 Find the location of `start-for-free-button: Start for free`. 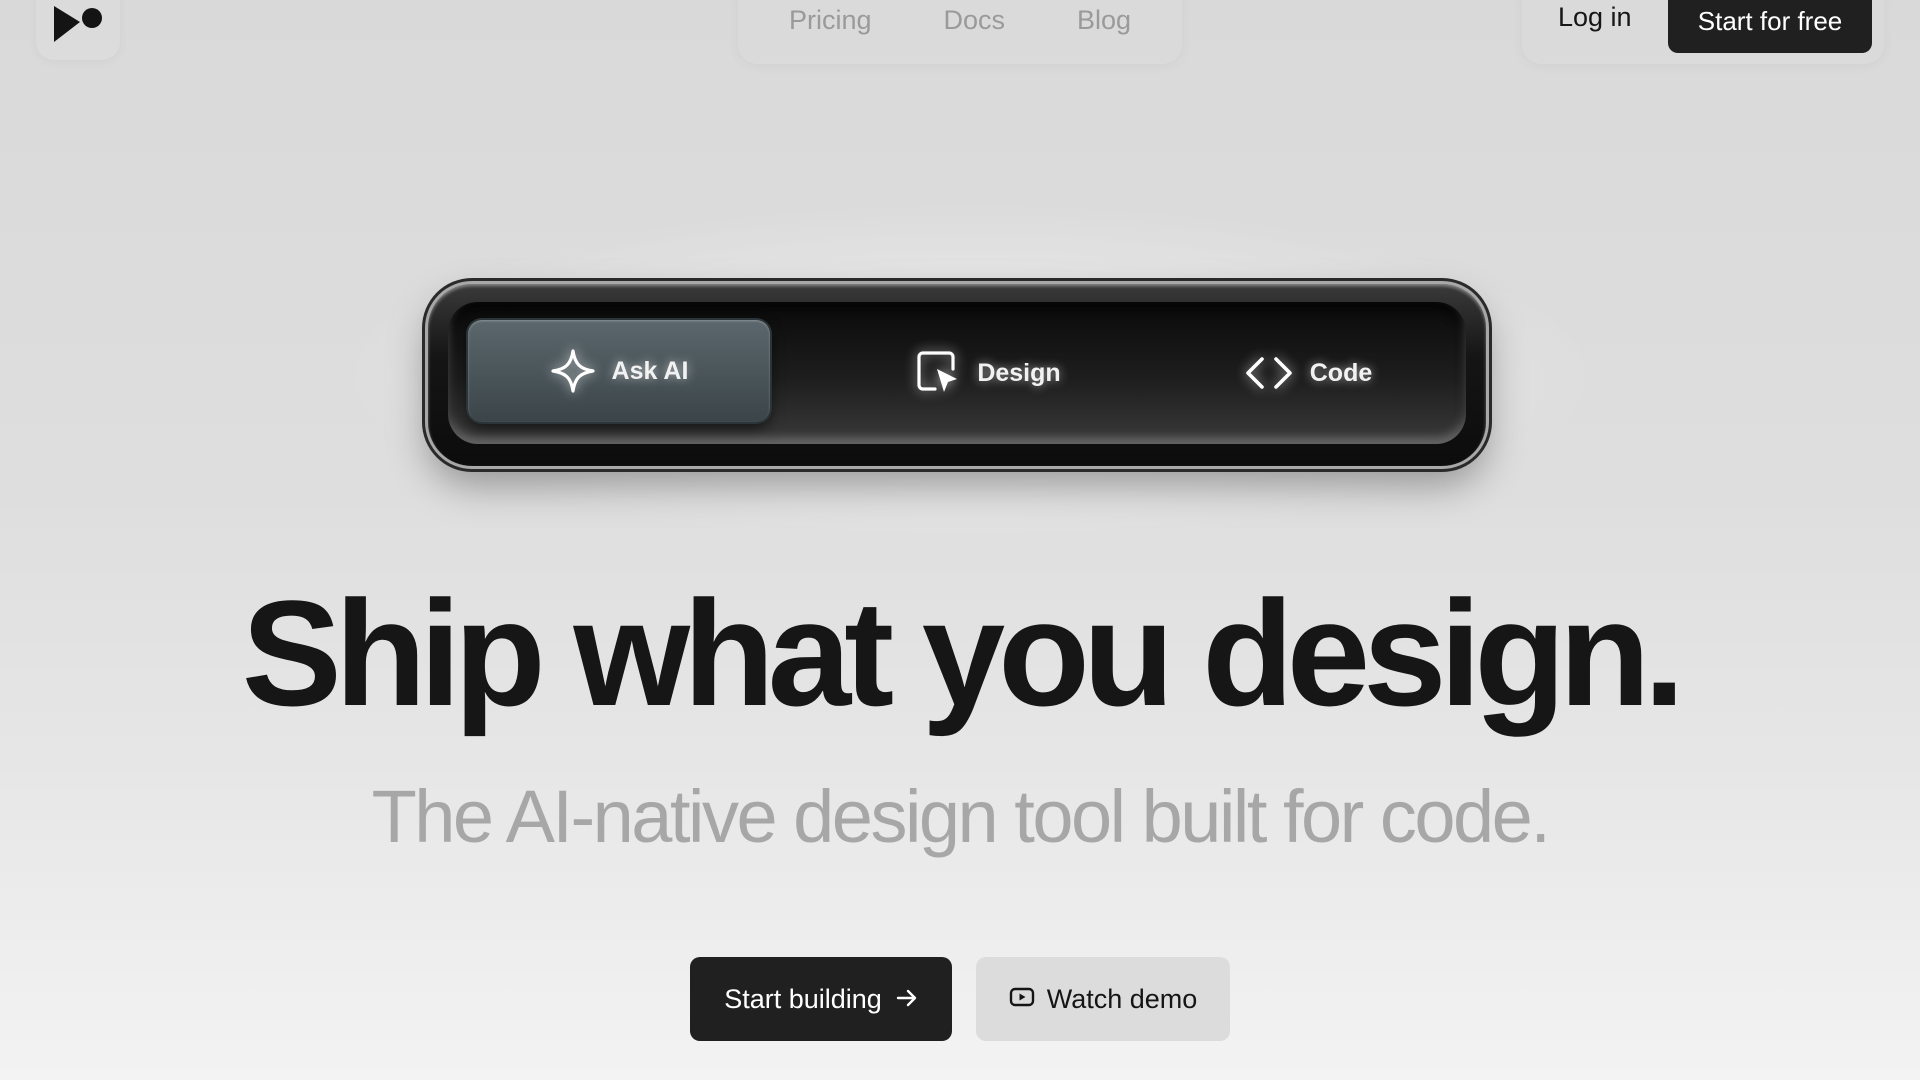

start-for-free-button: Start for free is located at coordinates (1770, 26).